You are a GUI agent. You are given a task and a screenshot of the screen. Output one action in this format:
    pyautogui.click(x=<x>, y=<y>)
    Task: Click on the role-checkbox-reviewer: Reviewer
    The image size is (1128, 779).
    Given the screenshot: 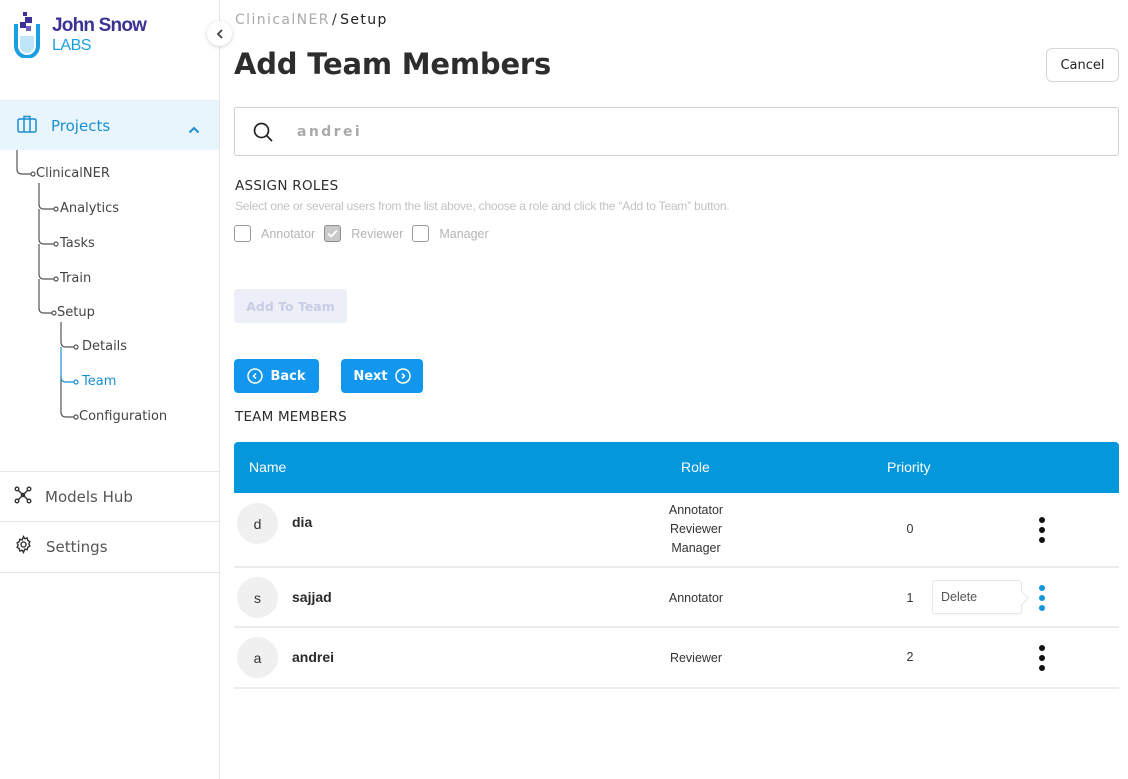 What is the action you would take?
    pyautogui.click(x=363, y=233)
    